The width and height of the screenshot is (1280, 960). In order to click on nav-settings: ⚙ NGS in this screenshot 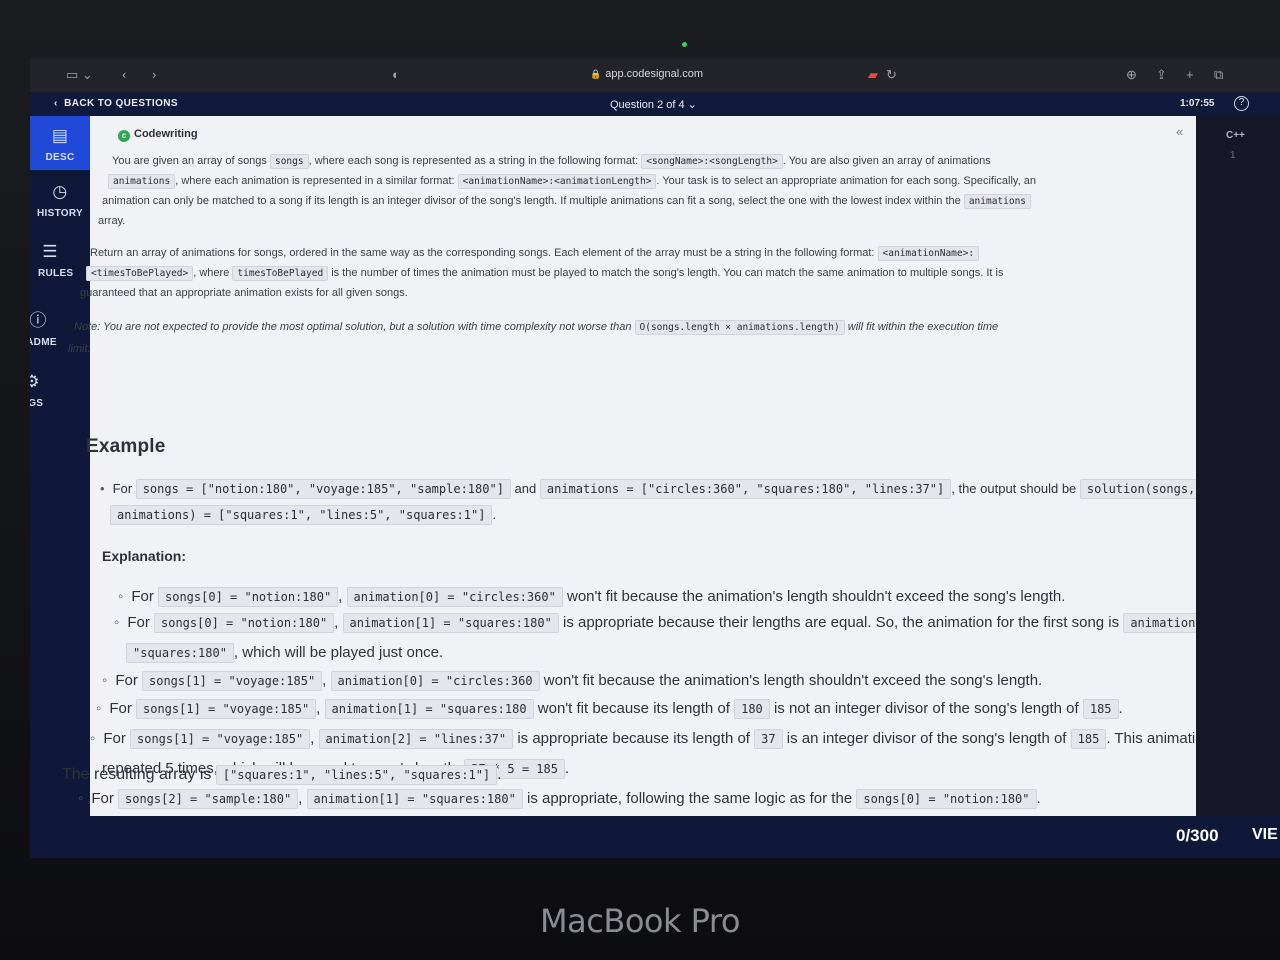, I will do `click(46, 390)`.